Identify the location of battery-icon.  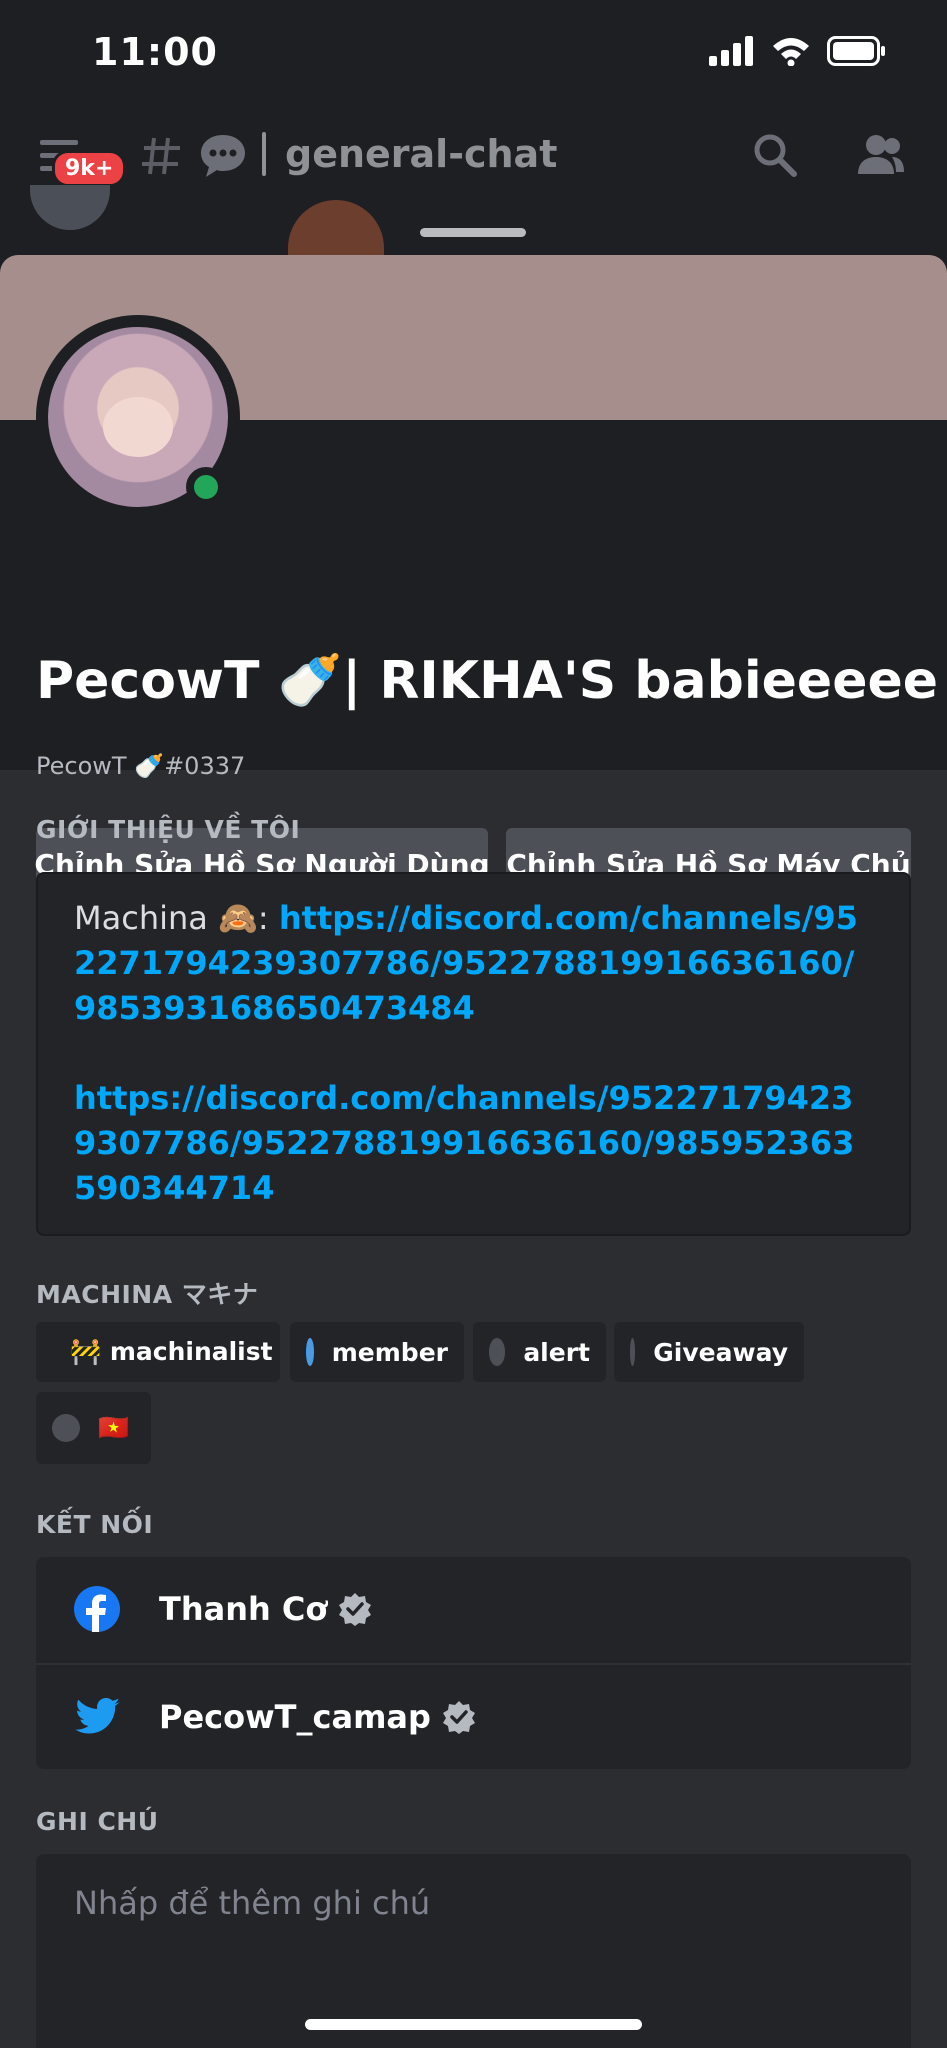
(856, 51).